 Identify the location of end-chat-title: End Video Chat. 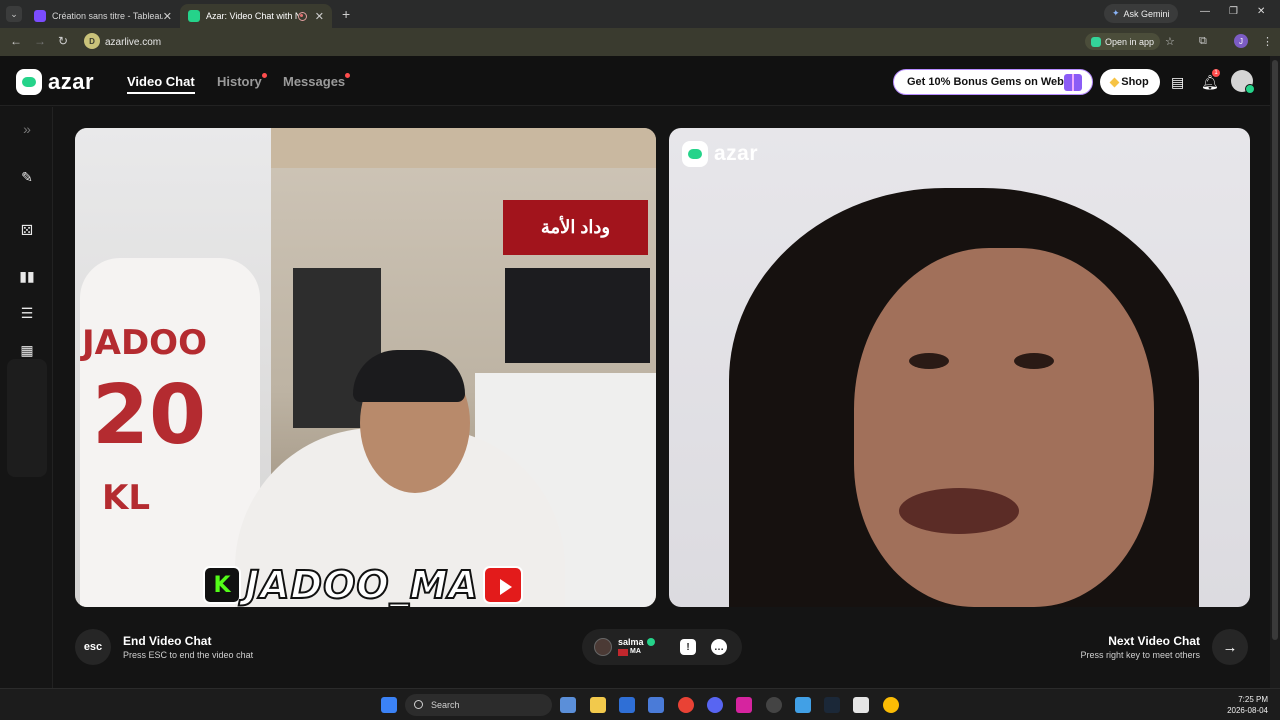
(167, 641).